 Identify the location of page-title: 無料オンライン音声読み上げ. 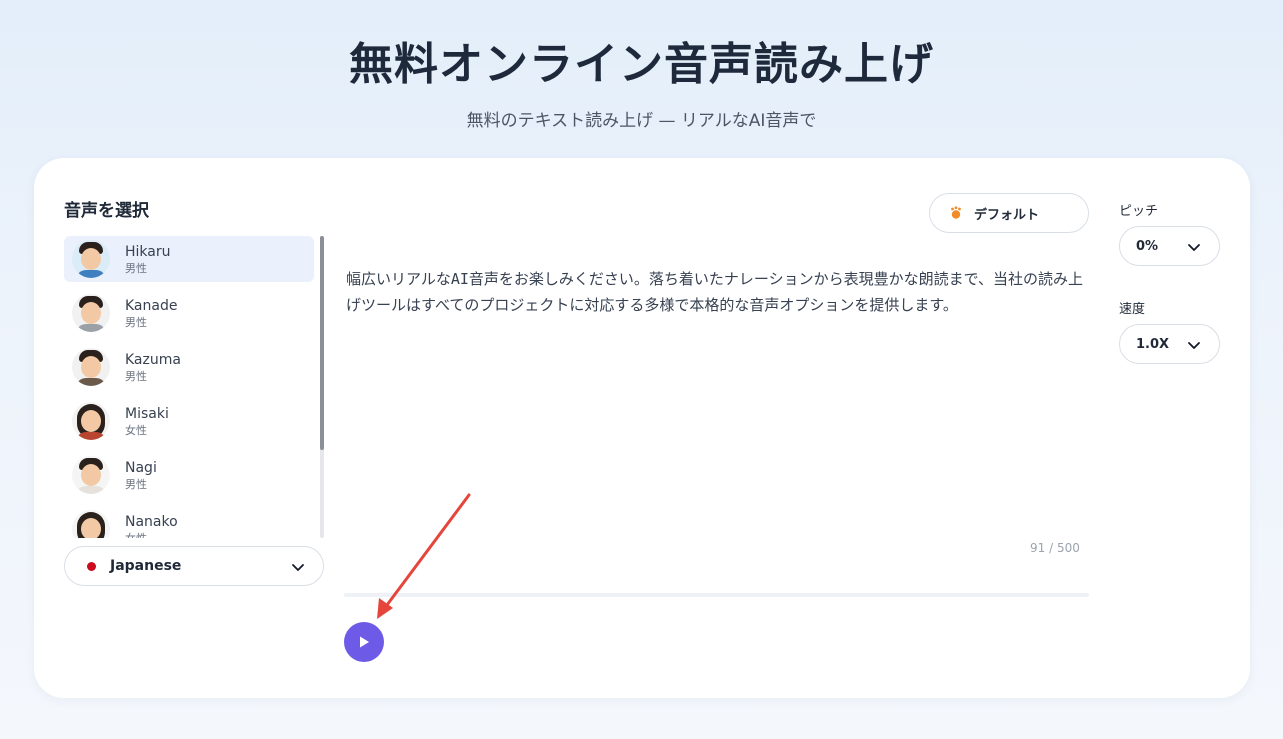
(641, 64).